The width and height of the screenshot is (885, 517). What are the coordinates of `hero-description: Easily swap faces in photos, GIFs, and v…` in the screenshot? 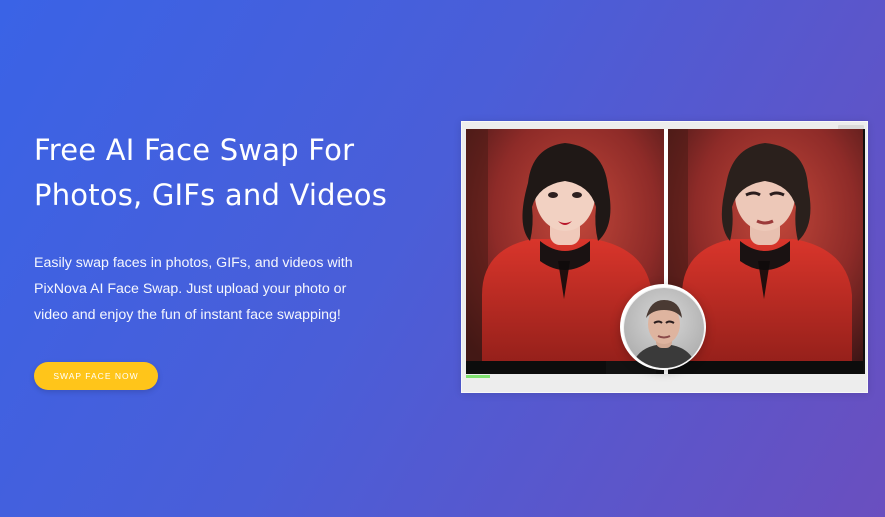 It's located at (193, 289).